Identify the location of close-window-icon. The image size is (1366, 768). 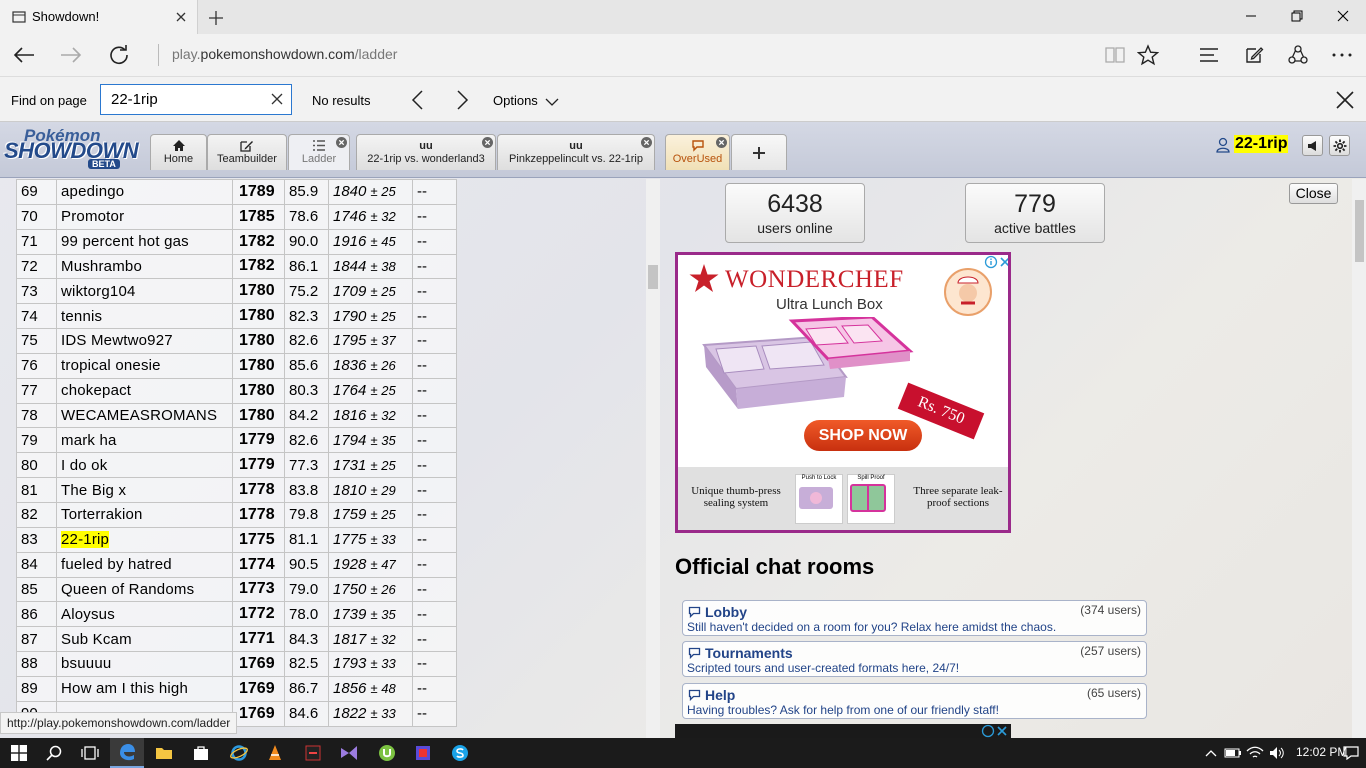
(1343, 16).